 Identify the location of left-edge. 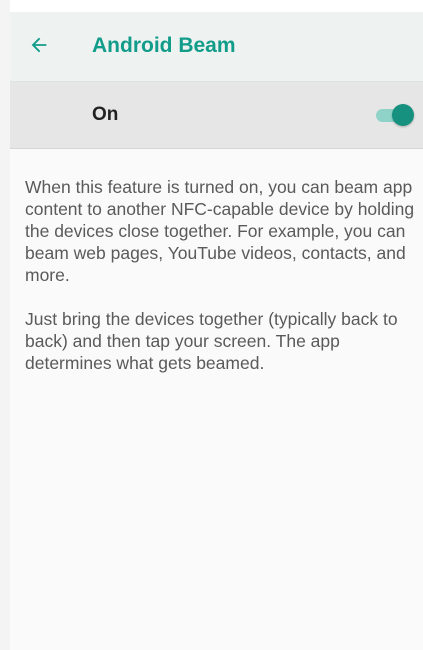
(5, 325).